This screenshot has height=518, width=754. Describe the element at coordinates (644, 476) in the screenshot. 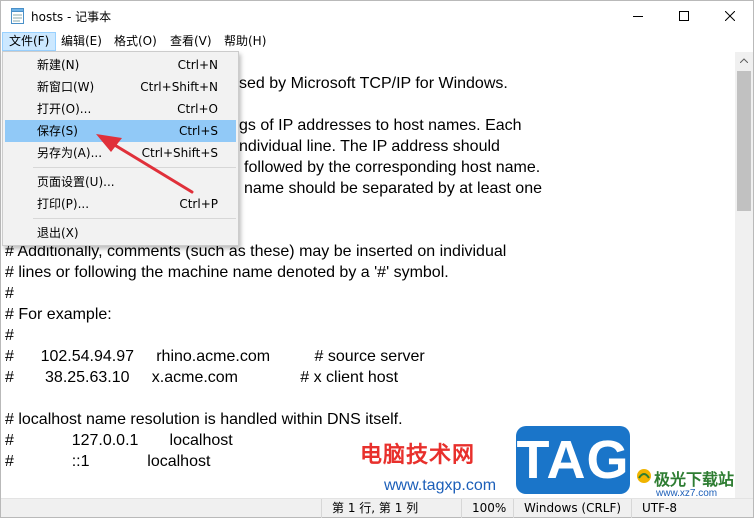

I see `aurora-logo-icon` at that location.